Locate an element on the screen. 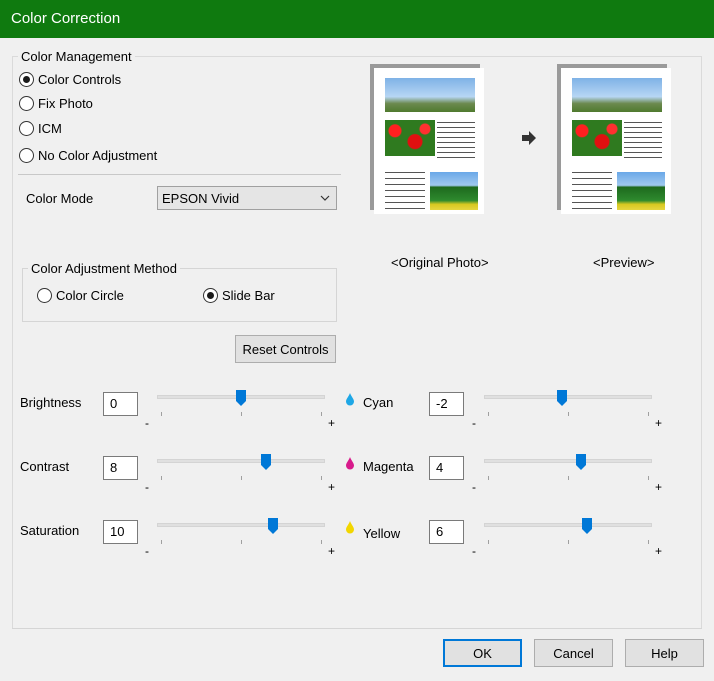 The image size is (714, 681). magenta-drop-icon is located at coordinates (350, 463).